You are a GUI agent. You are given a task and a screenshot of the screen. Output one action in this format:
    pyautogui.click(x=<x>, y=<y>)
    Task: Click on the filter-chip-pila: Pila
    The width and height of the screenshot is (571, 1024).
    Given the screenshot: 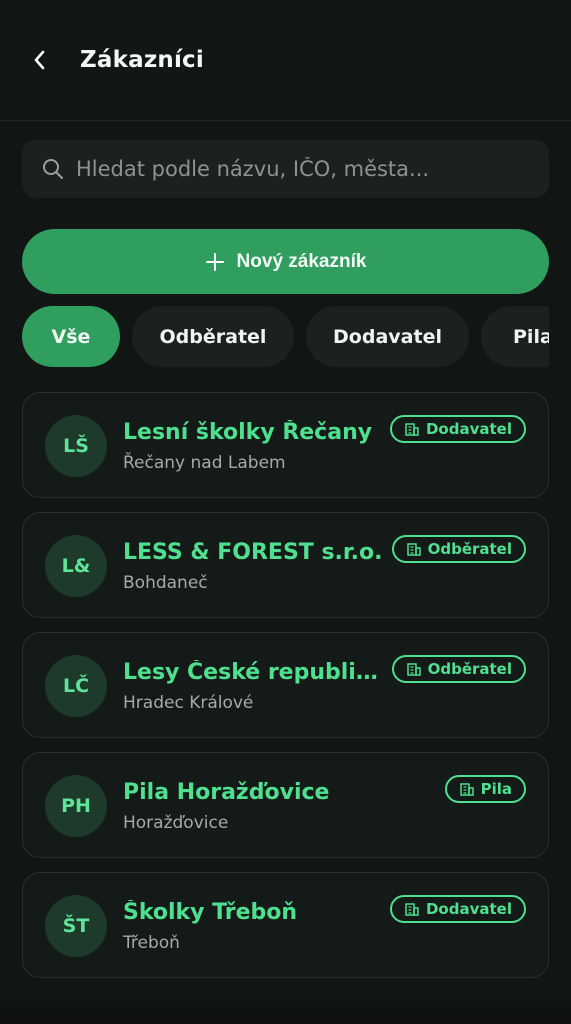 What is the action you would take?
    pyautogui.click(x=515, y=336)
    